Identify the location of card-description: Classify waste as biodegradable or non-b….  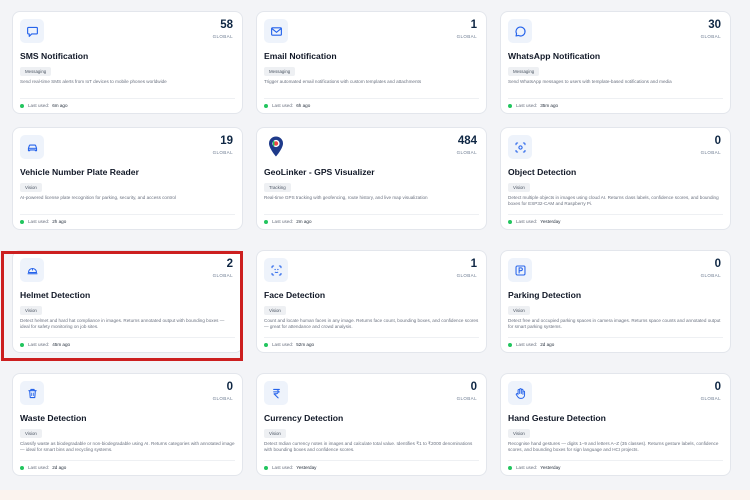
(127, 447).